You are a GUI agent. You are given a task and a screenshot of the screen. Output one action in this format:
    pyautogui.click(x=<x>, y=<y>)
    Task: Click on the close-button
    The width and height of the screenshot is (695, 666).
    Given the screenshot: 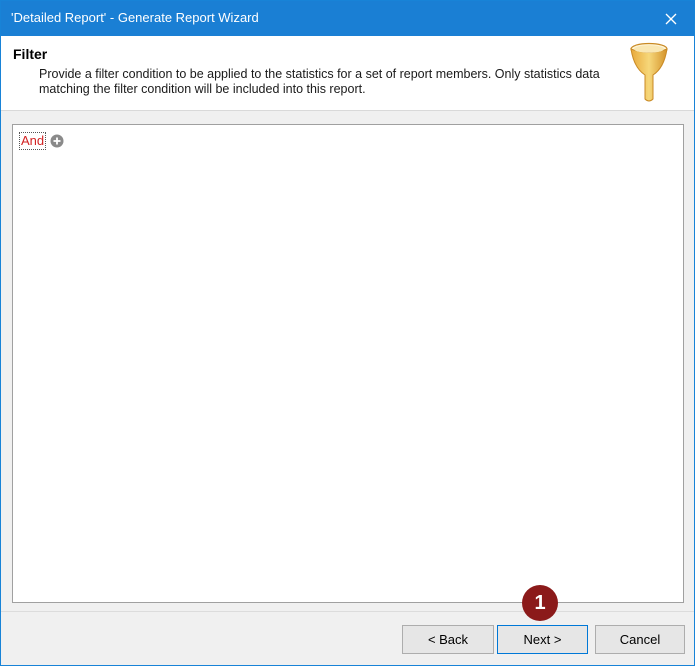 What is the action you would take?
    pyautogui.click(x=671, y=18)
    